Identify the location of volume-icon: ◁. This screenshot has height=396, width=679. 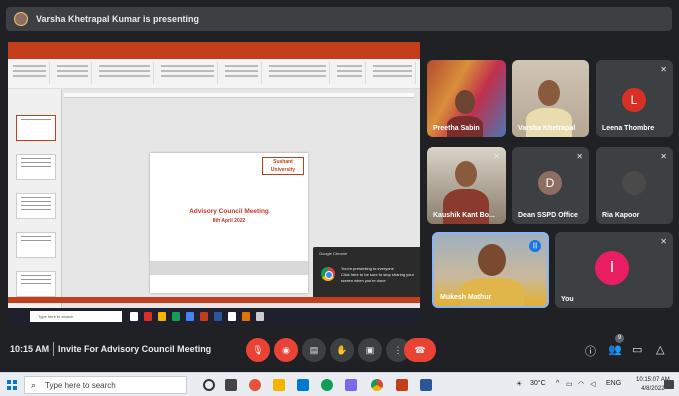
(592, 384).